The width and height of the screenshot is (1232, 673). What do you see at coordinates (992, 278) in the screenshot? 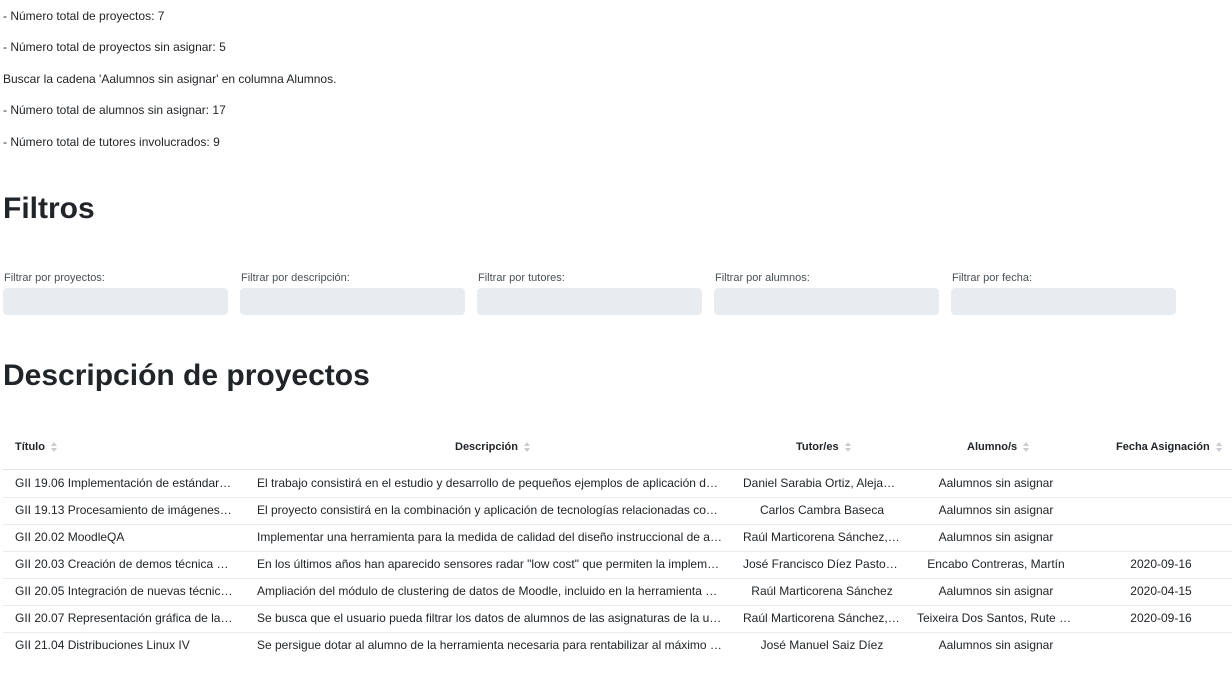
I see `filter-date-label: Filtrar por fecha:` at bounding box center [992, 278].